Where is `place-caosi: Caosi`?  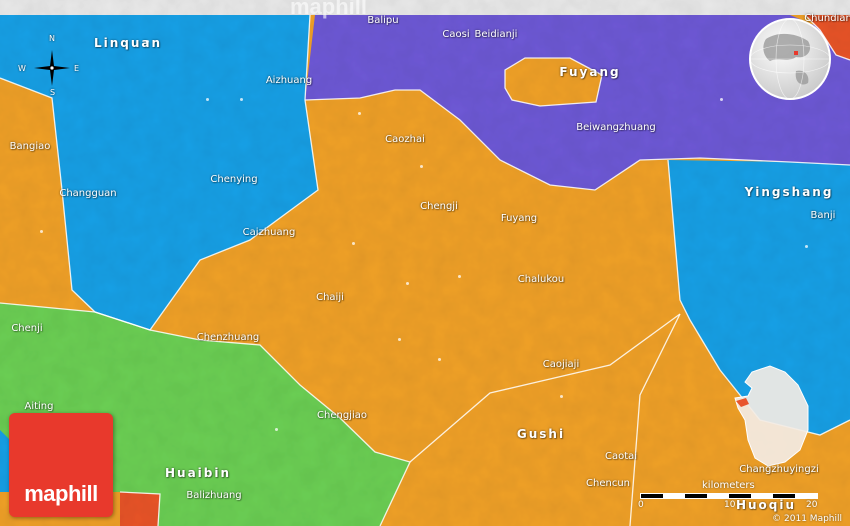
place-caosi: Caosi is located at coordinates (456, 34).